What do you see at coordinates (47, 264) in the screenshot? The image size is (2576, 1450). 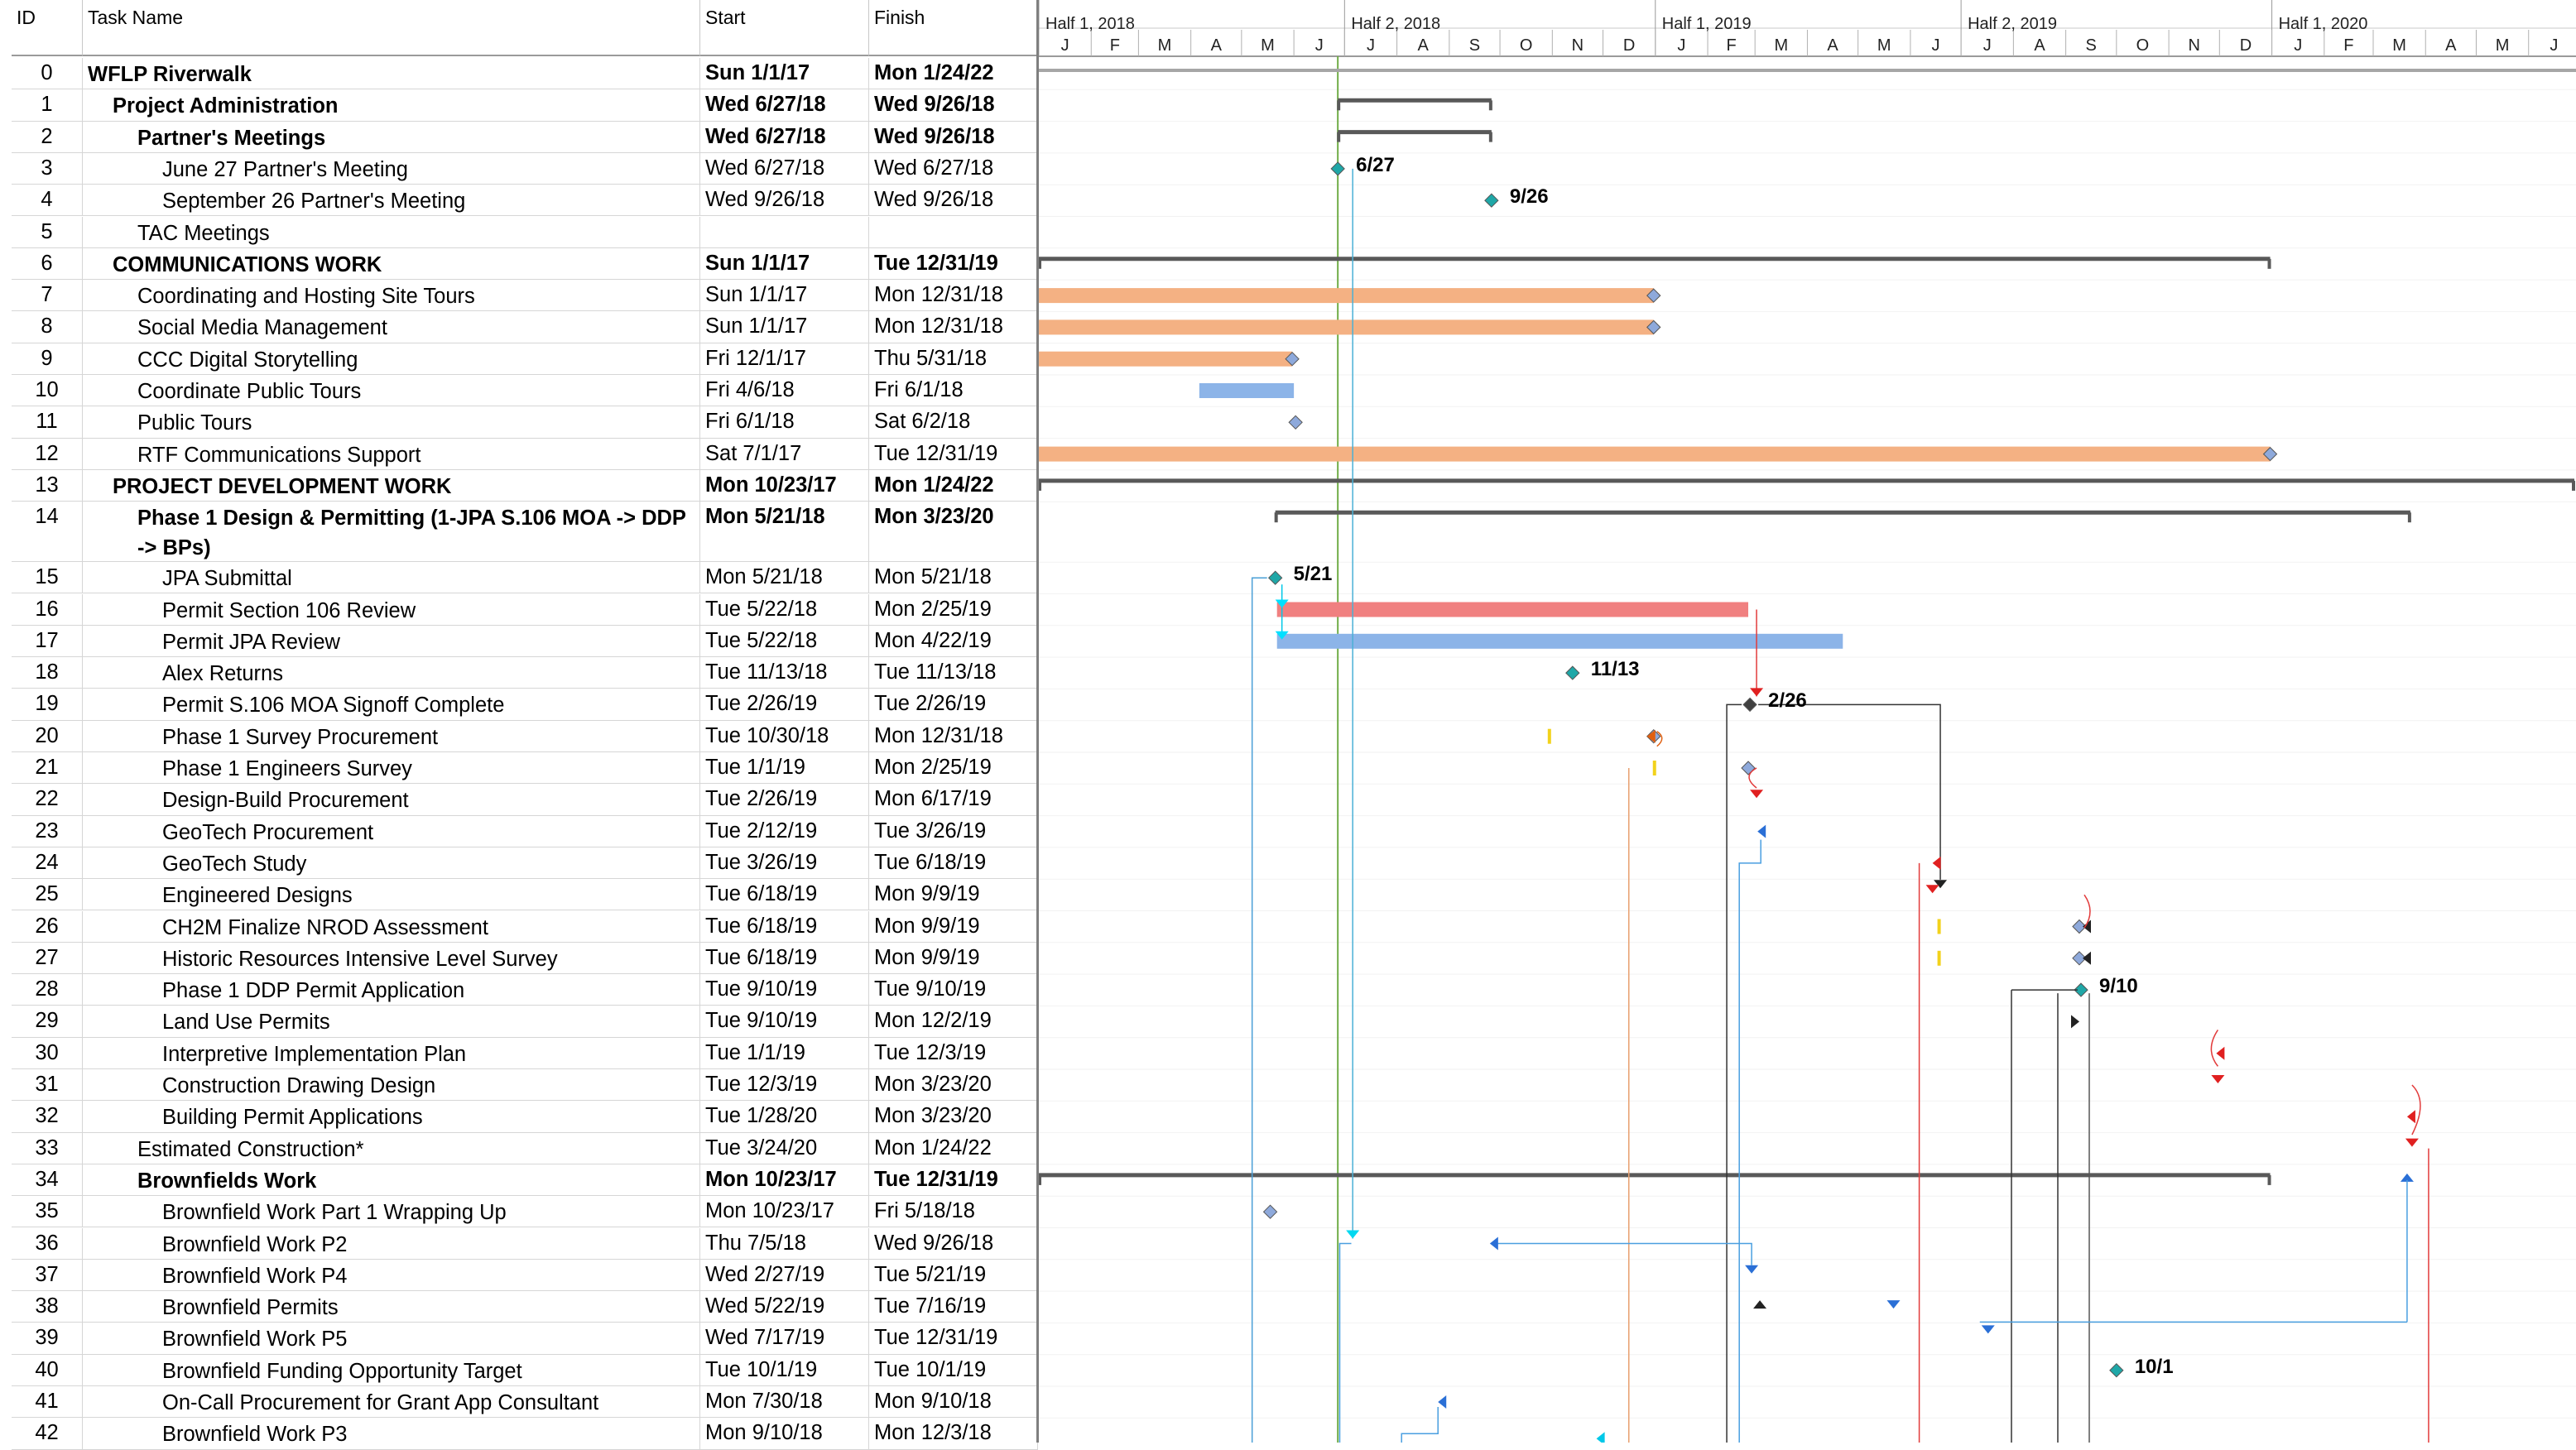 I see `task-id-cell: 6` at bounding box center [47, 264].